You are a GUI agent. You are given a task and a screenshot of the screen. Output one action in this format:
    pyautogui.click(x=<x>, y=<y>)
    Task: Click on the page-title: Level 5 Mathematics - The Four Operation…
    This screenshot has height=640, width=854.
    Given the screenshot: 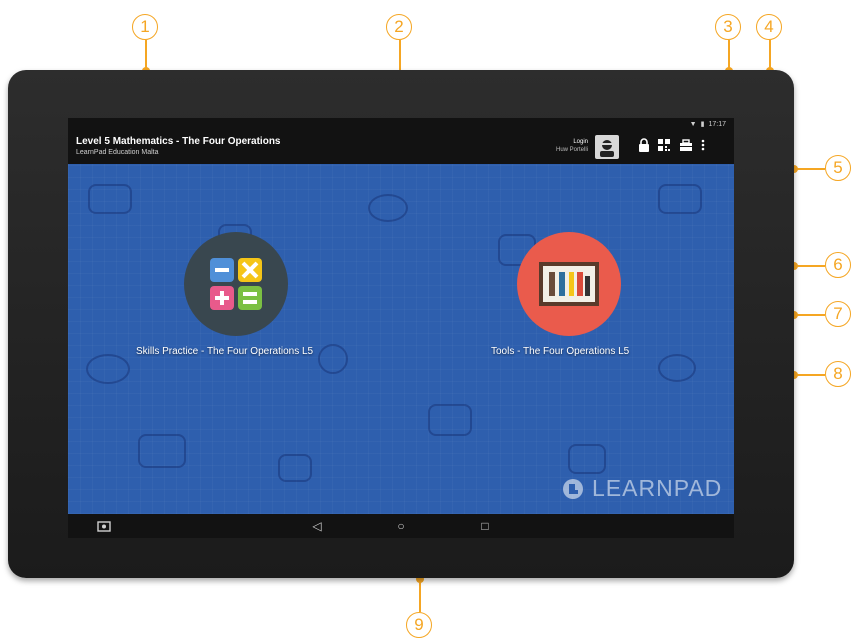 What is the action you would take?
    pyautogui.click(x=178, y=141)
    